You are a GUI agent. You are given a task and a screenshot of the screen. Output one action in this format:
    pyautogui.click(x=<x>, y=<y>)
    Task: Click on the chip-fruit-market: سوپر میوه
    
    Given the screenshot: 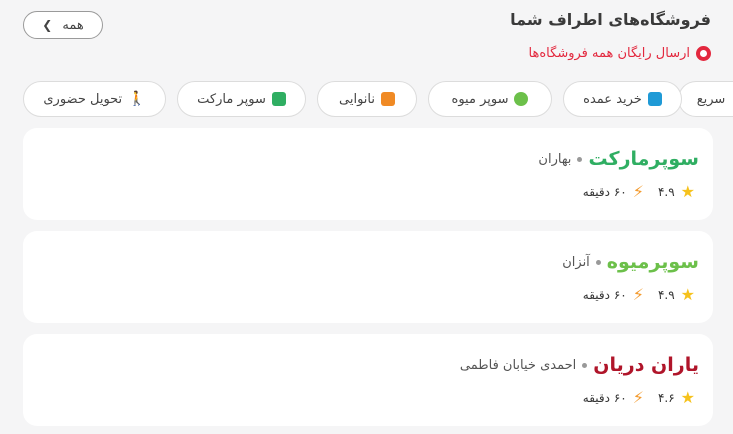 What is the action you would take?
    pyautogui.click(x=490, y=99)
    